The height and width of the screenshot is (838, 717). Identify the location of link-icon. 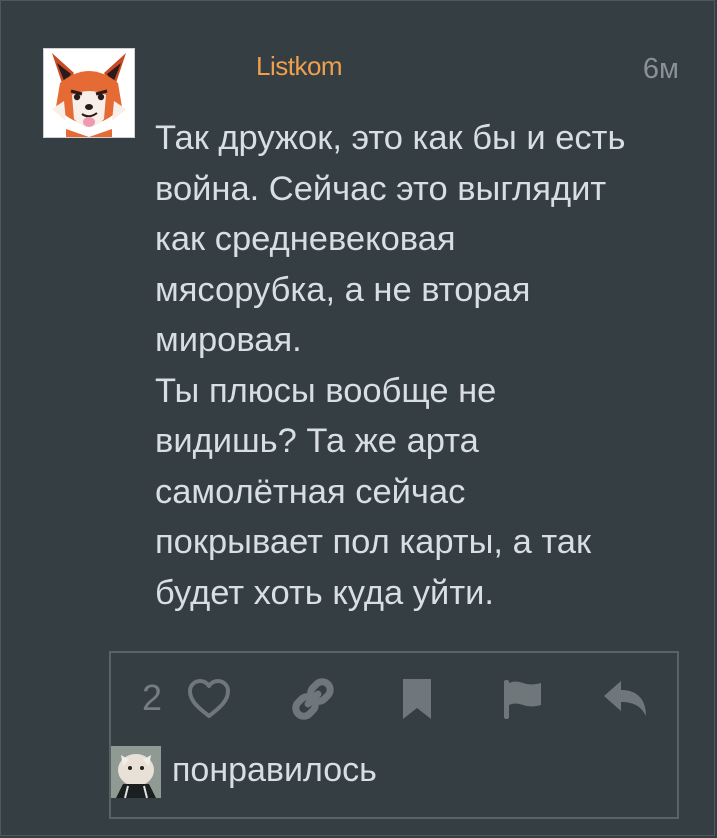
(313, 699).